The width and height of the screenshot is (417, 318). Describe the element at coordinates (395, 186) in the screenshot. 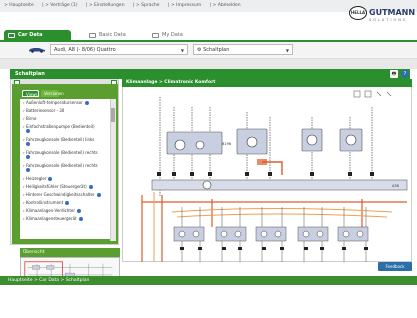

I see `bus-label: A38` at that location.